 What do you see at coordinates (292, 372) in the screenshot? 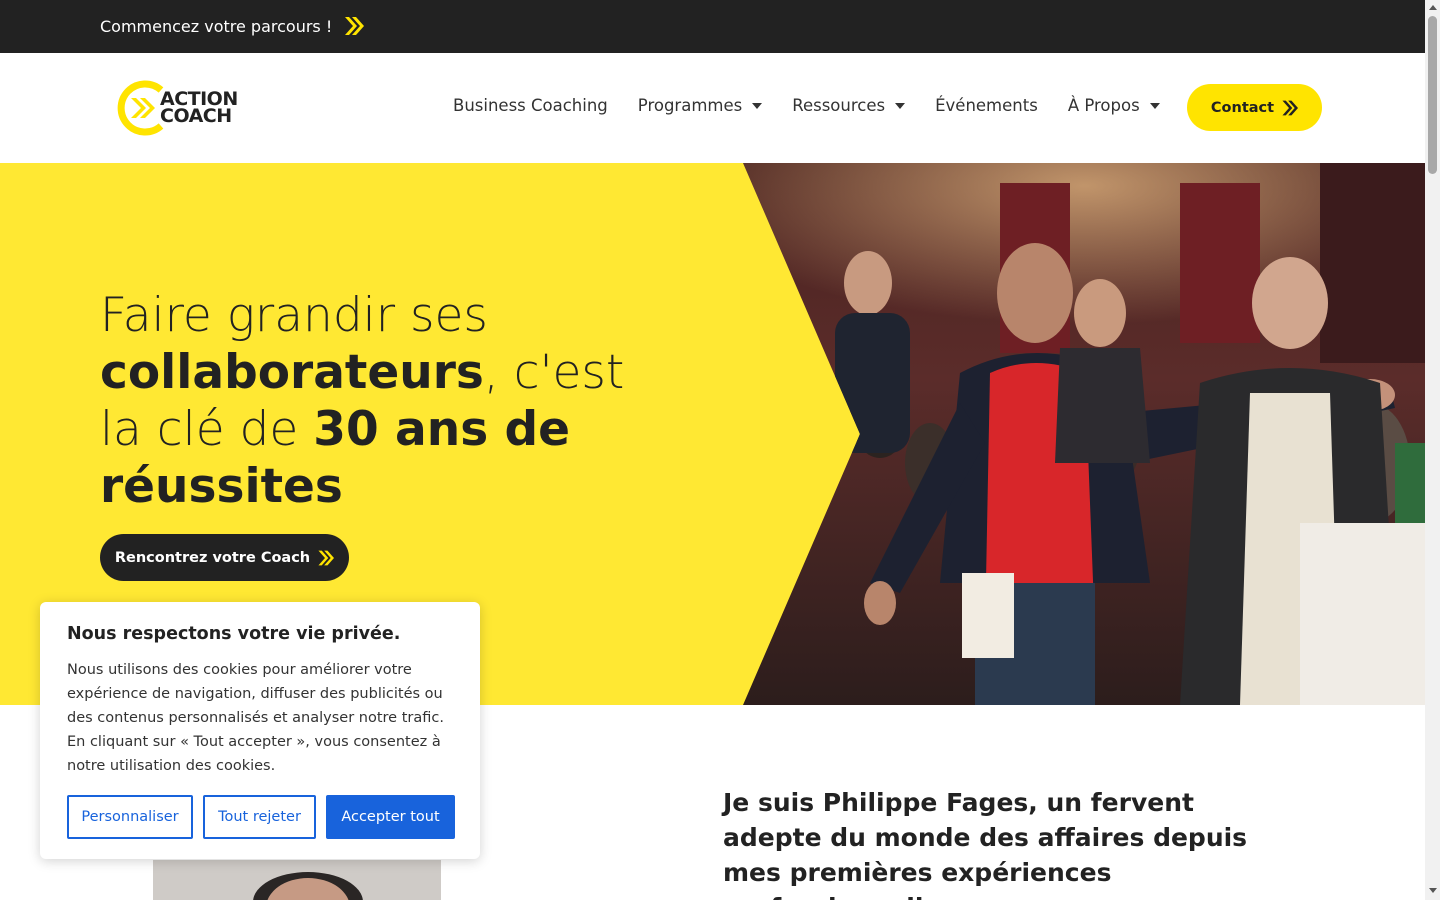
I see `hero-title-bold-1: collaborateurs` at bounding box center [292, 372].